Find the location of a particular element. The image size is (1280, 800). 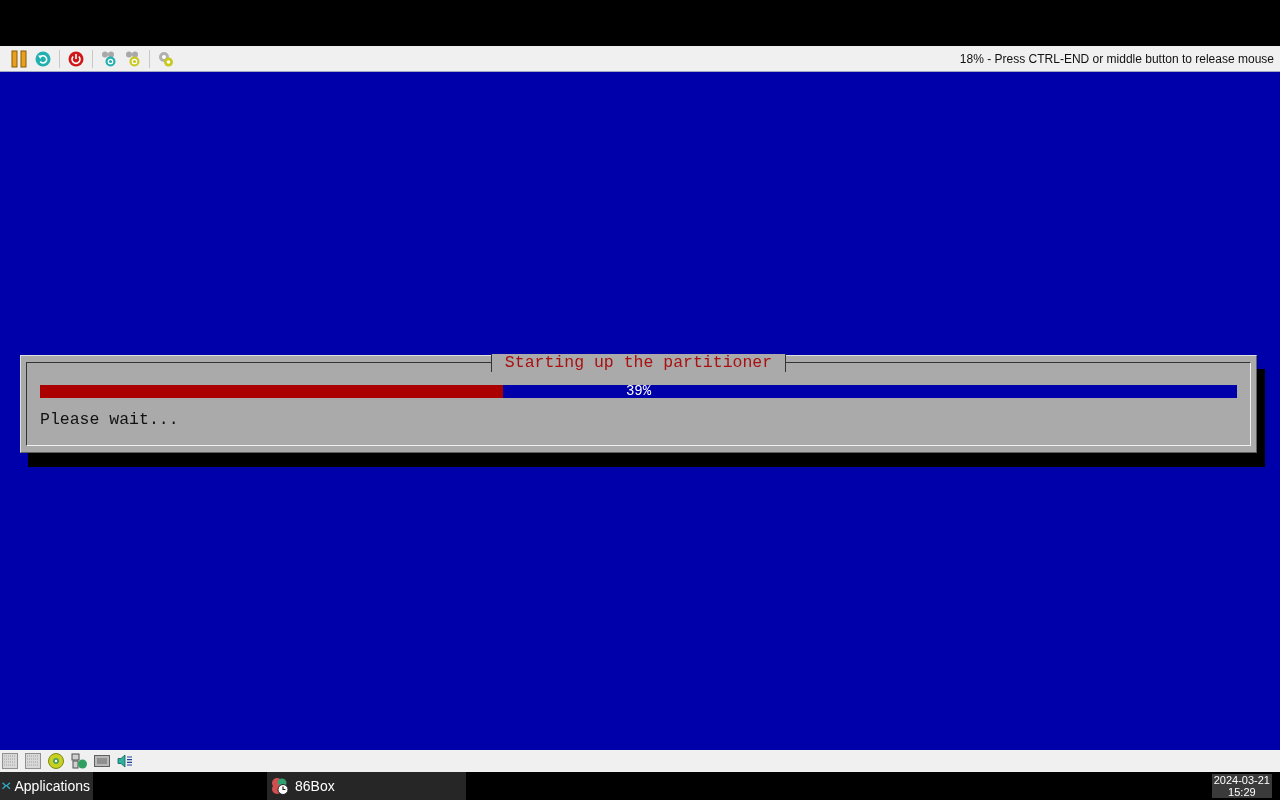

card-icon is located at coordinates (102, 761).